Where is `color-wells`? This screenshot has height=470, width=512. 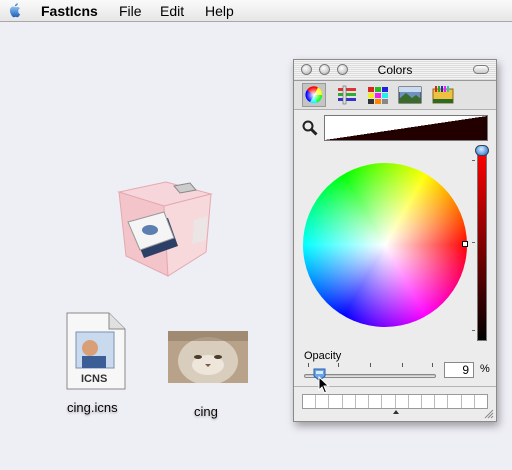
color-wells is located at coordinates (395, 401).